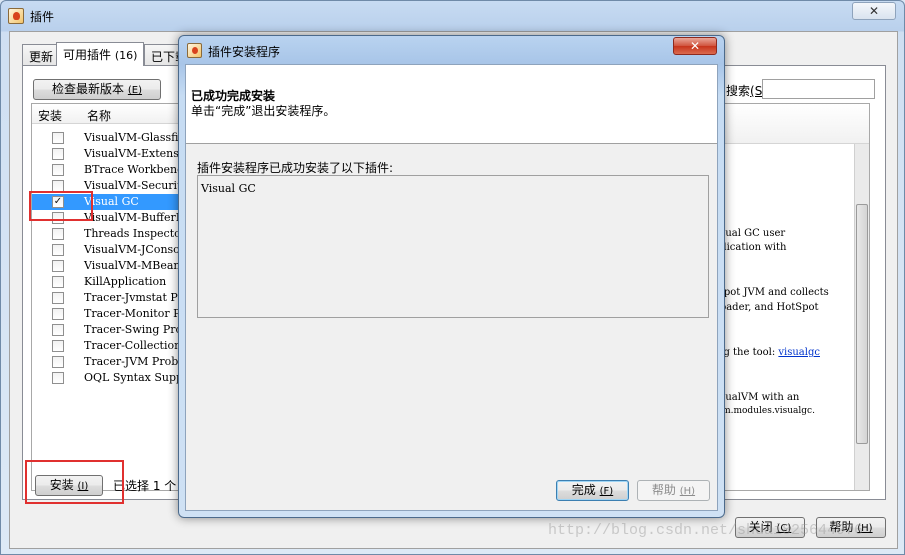  I want to click on dialog-help-mnemonic: (H), so click(687, 491).